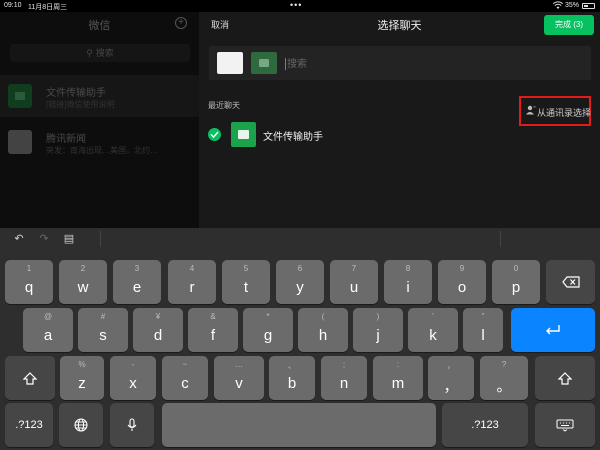 This screenshot has width=600, height=450. I want to click on numbers-key-right: .?123, so click(485, 425).